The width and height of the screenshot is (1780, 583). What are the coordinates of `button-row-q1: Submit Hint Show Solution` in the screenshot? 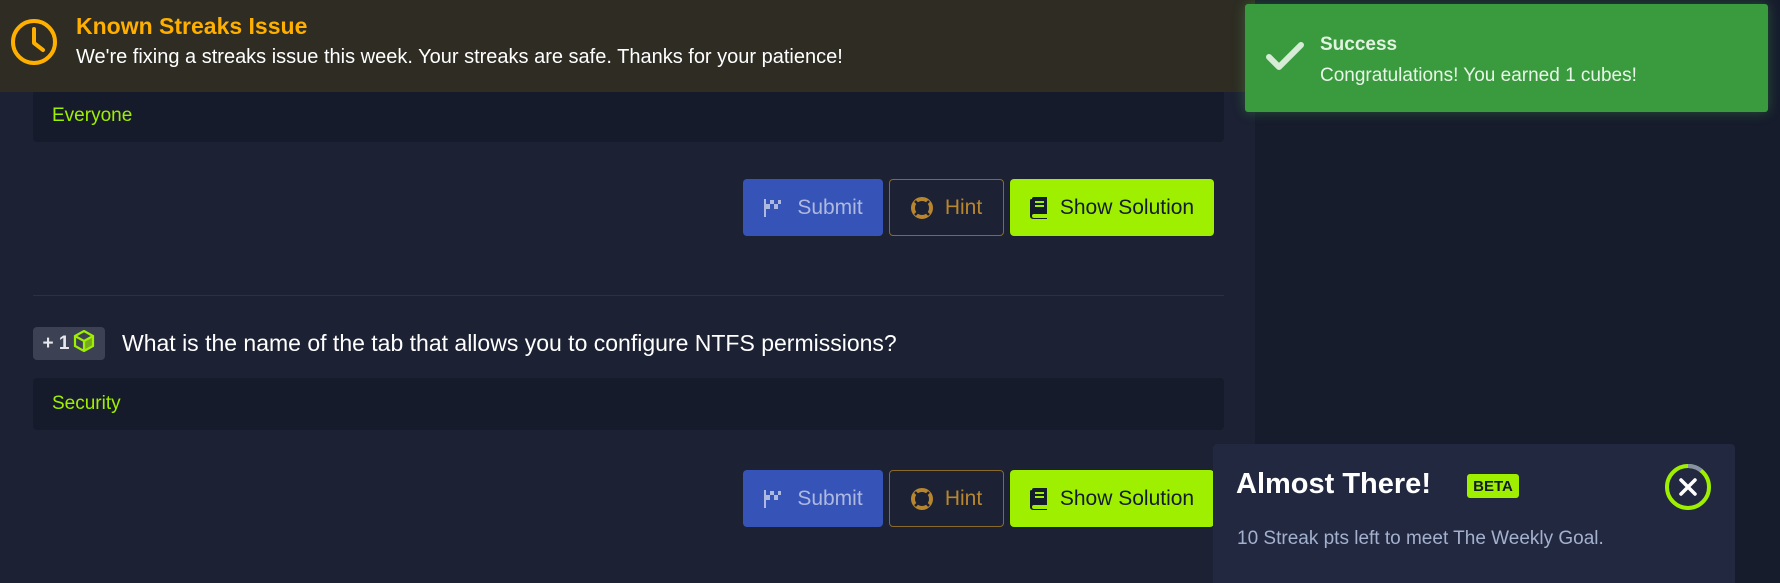 It's located at (978, 207).